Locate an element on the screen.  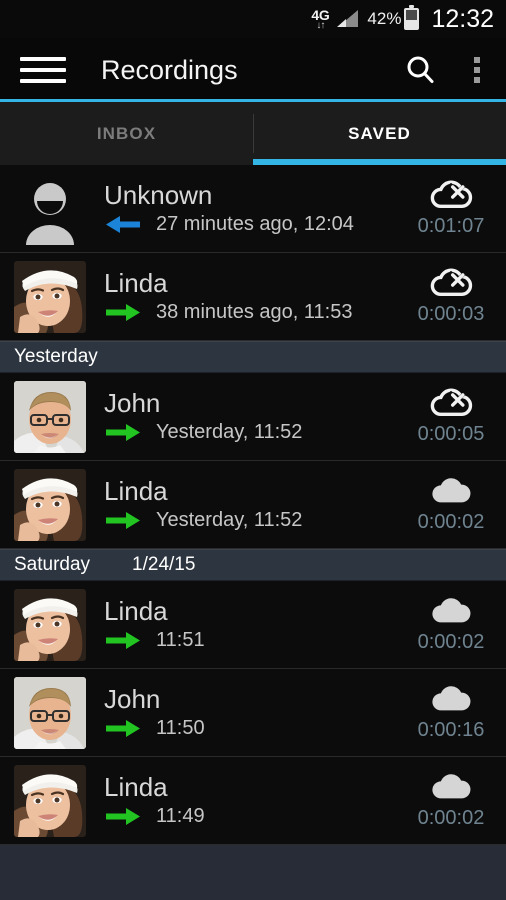
recording-timestamp: Yesterday, 11:52 is located at coordinates (229, 432).